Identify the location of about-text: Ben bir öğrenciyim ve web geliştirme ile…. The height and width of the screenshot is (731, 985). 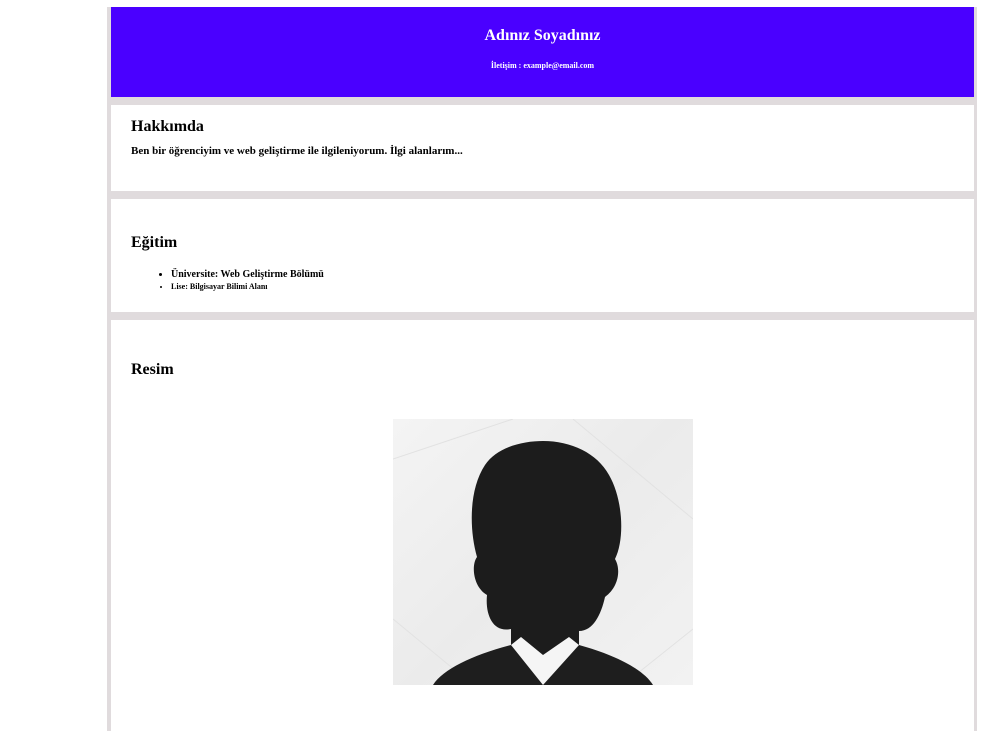
(297, 151).